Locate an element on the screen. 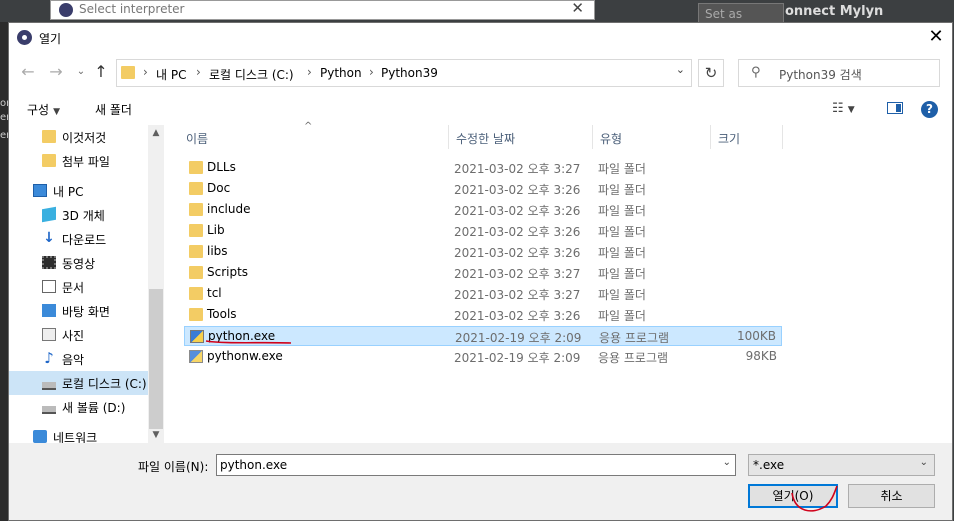 The width and height of the screenshot is (954, 521). nav-item: 내 PC is located at coordinates (86, 191).